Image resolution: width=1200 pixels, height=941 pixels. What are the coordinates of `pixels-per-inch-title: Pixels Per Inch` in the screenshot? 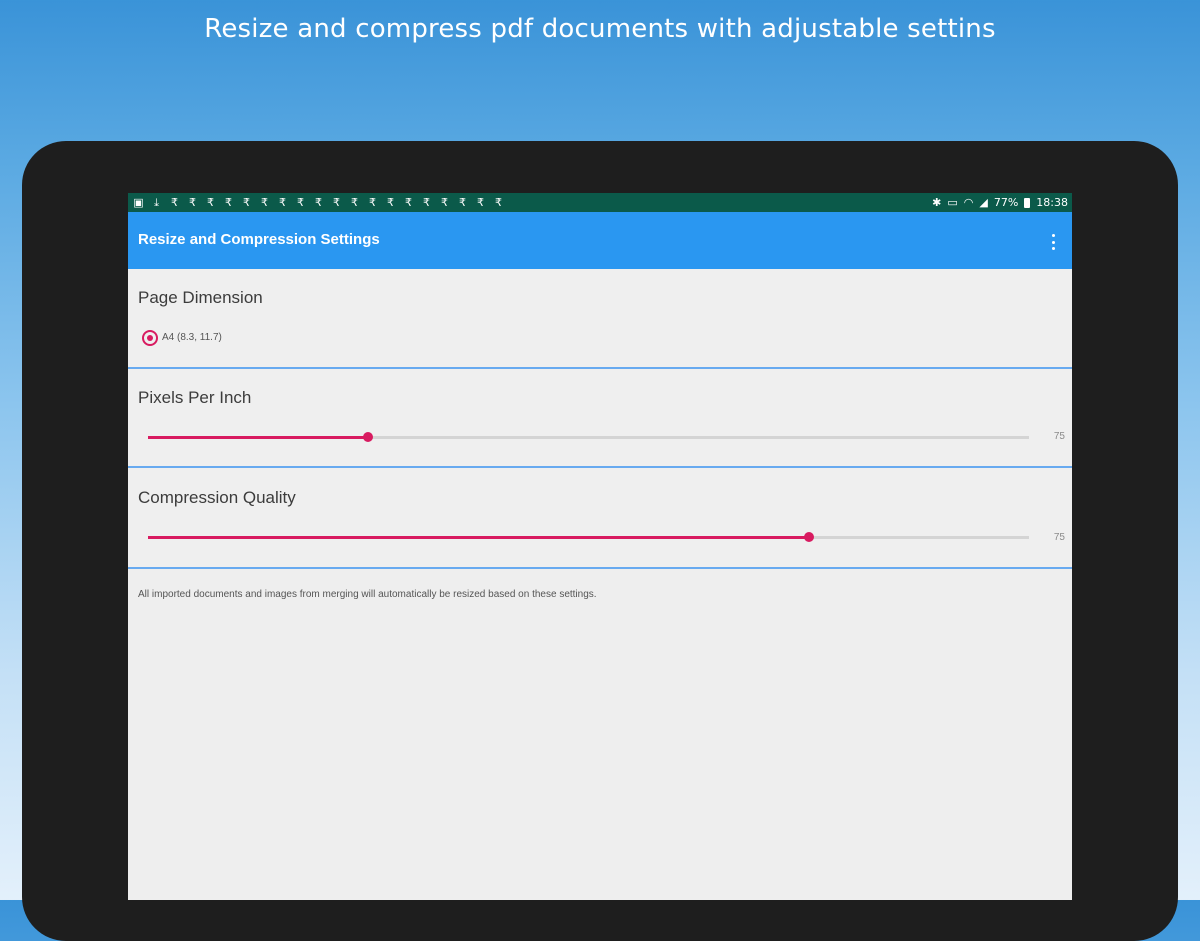 It's located at (195, 397).